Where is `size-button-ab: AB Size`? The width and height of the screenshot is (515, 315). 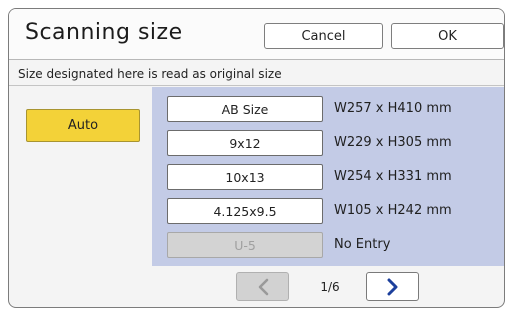
size-button-ab: AB Size is located at coordinates (245, 109).